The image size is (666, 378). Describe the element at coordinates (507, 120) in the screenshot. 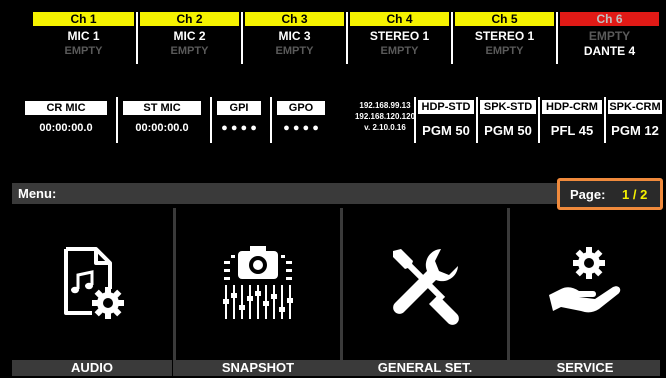

I see `output-spk-std: SPK-STD PGM 50` at that location.